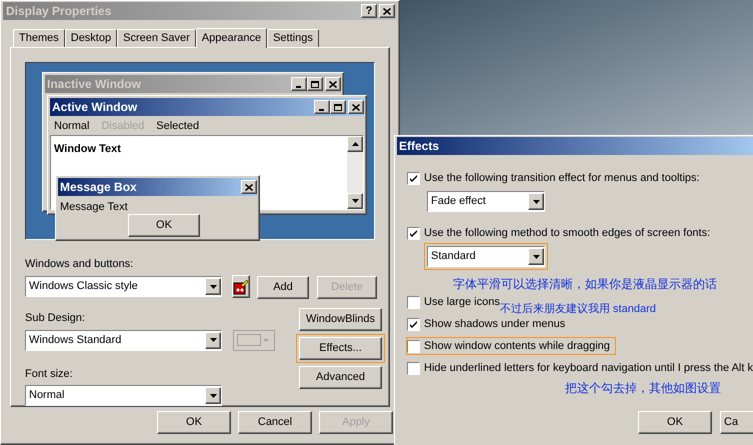 The image size is (753, 445). What do you see at coordinates (94, 107) in the screenshot?
I see `window-title: Active Window` at bounding box center [94, 107].